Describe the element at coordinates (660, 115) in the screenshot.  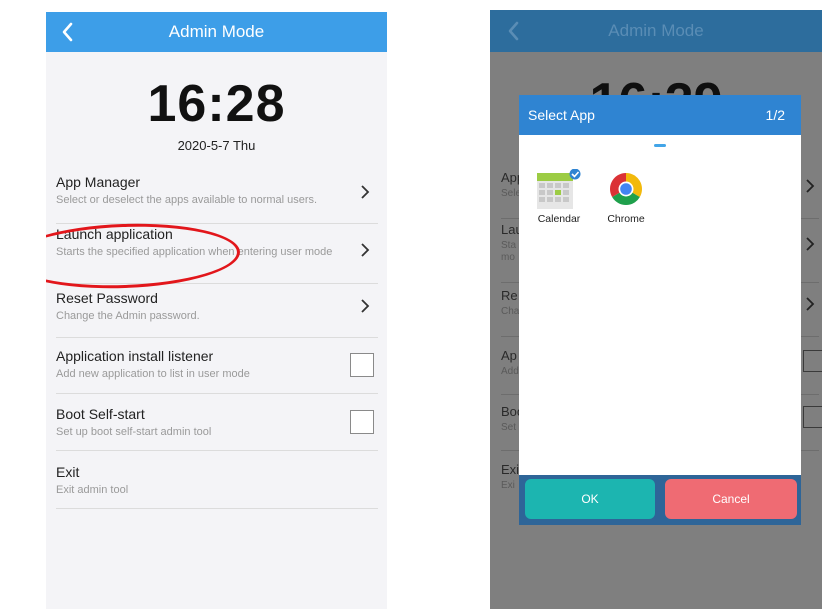
I see `dialog-header: Select App 1/2` at that location.